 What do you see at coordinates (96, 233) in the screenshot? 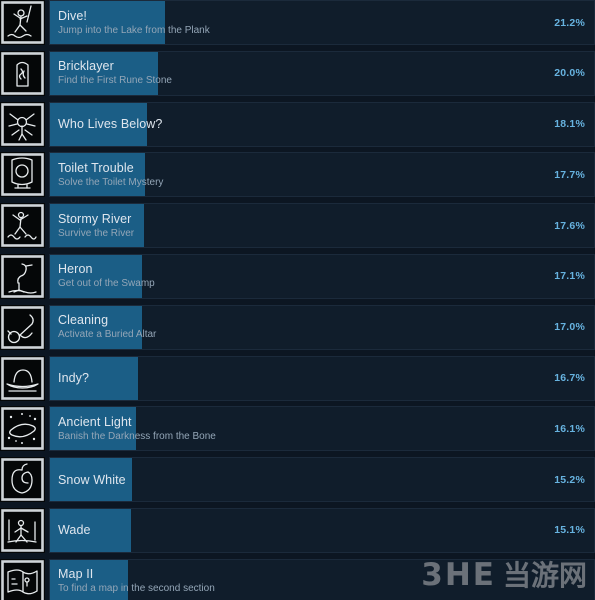
I see `achievement-description: Survive the River` at bounding box center [96, 233].